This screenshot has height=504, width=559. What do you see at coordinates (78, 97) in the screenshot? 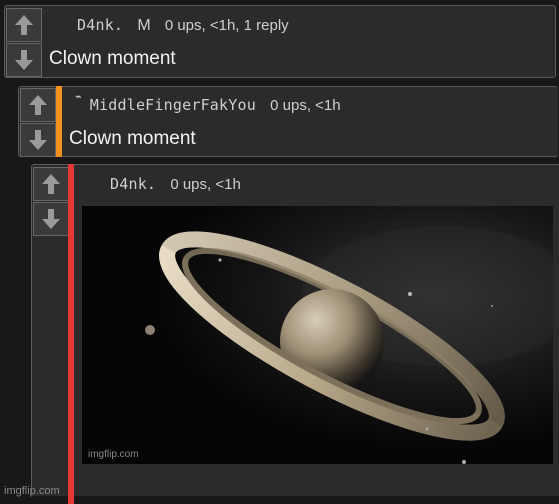
I see `user-flair-icon: ⌁` at bounding box center [78, 97].